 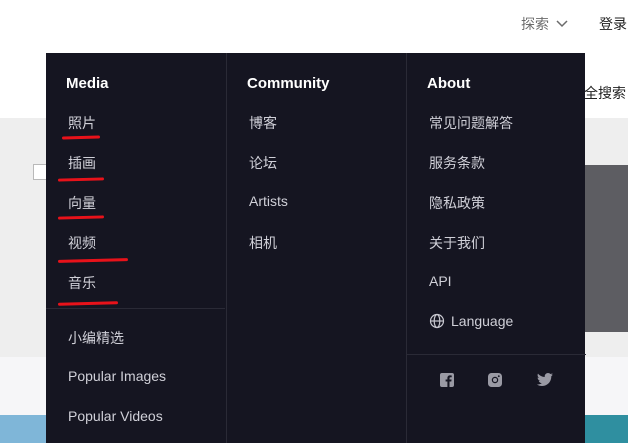 What do you see at coordinates (457, 243) in the screenshot?
I see `menu-item-about-us: 关于我们` at bounding box center [457, 243].